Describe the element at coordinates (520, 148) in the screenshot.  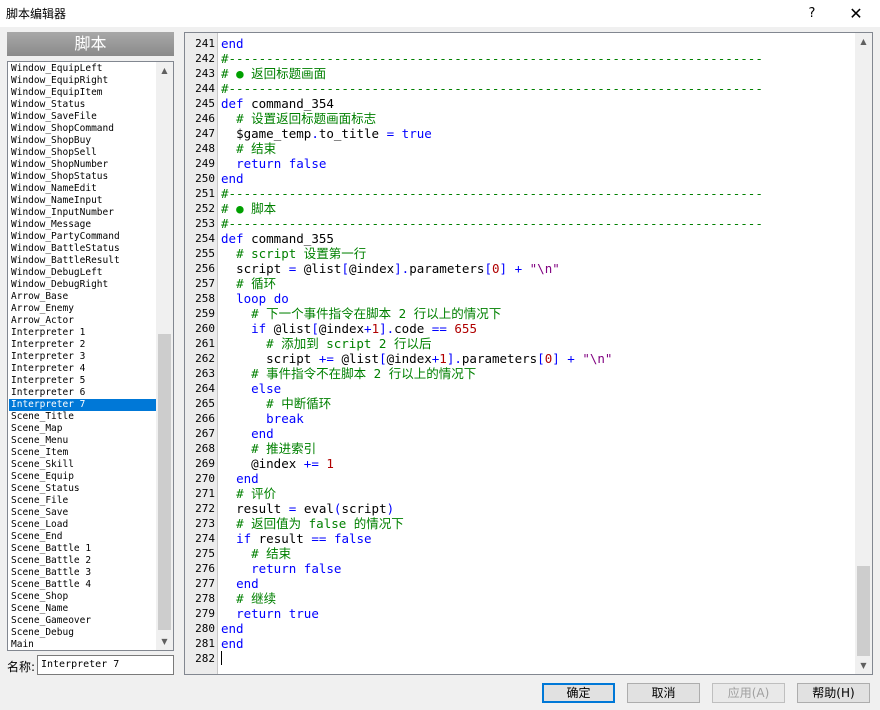
I see `code-line: 248 # 结束` at that location.